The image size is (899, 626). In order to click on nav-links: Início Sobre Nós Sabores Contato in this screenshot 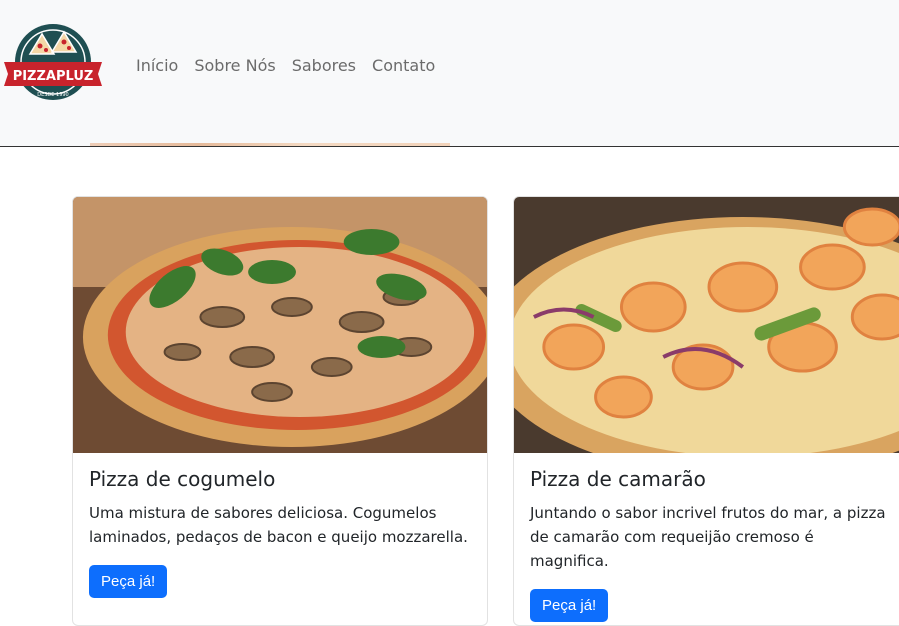, I will do `click(285, 65)`.